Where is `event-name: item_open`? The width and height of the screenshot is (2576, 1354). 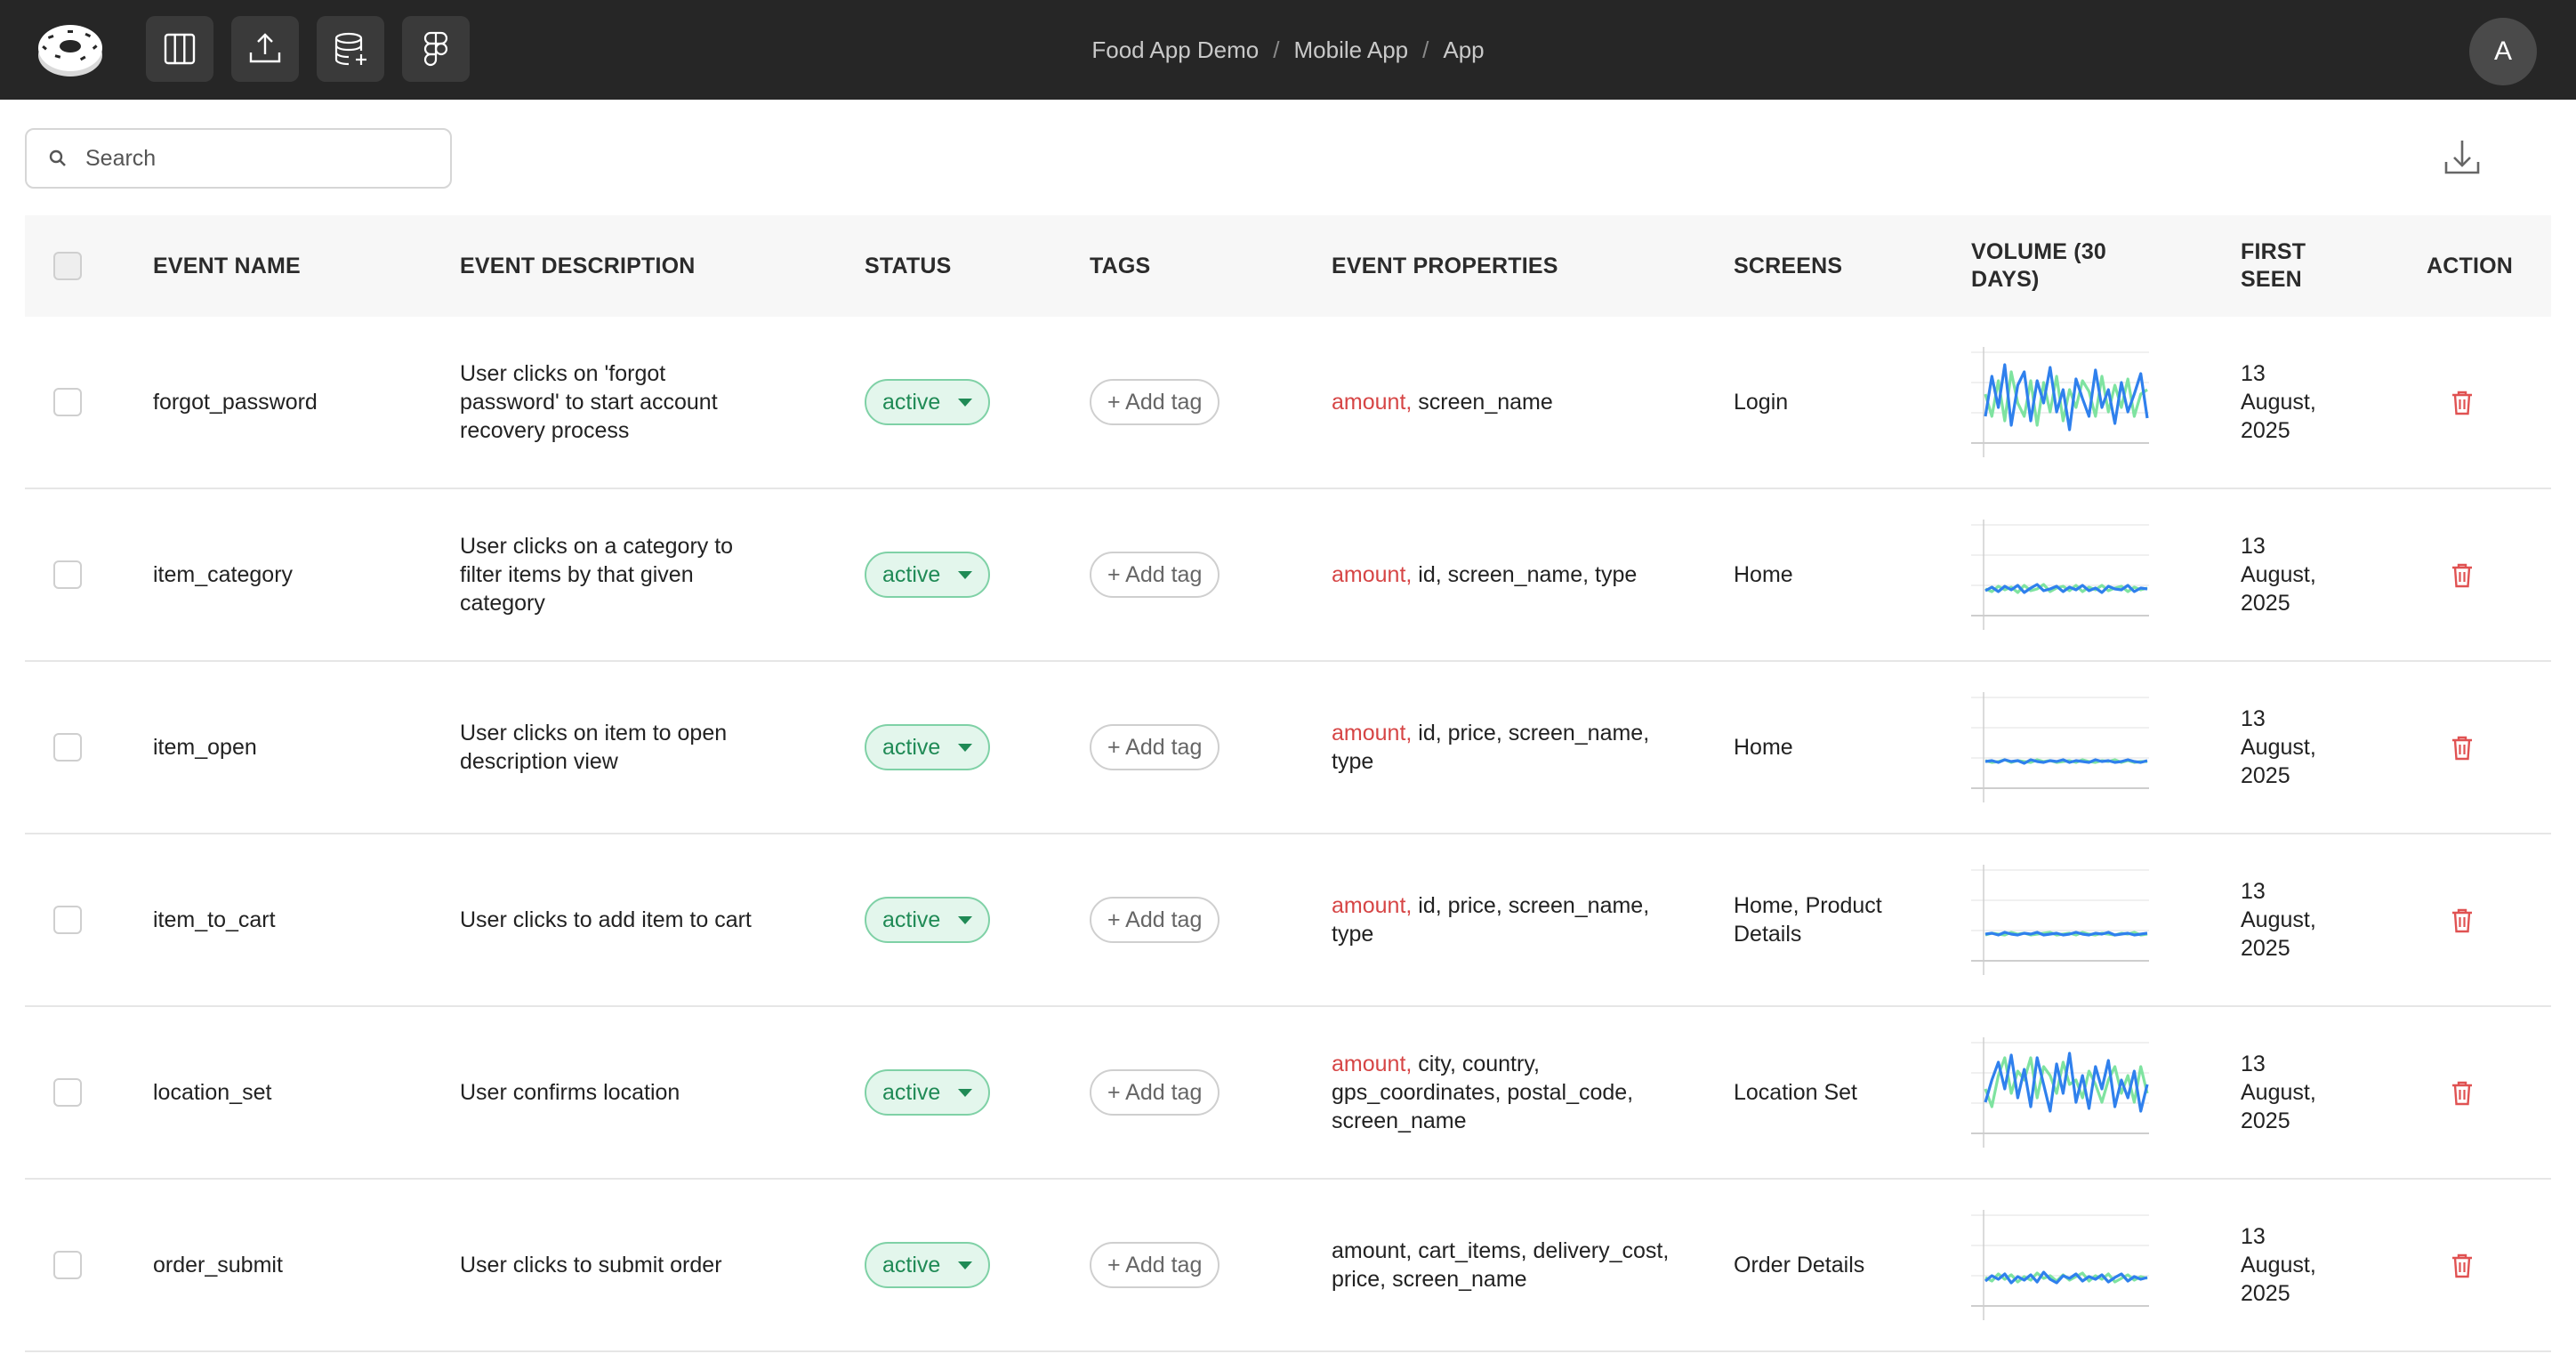
event-name: item_open is located at coordinates (295, 747).